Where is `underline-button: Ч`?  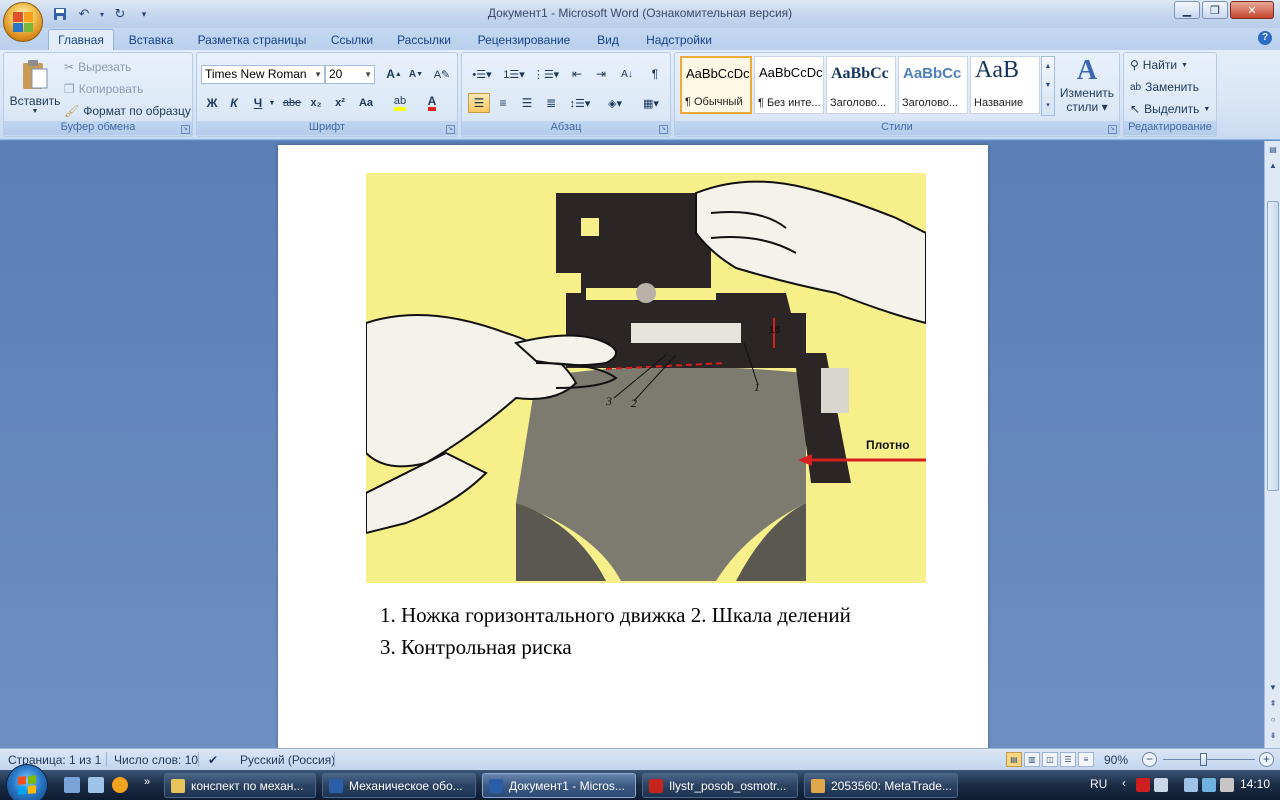
underline-button: Ч is located at coordinates (258, 103).